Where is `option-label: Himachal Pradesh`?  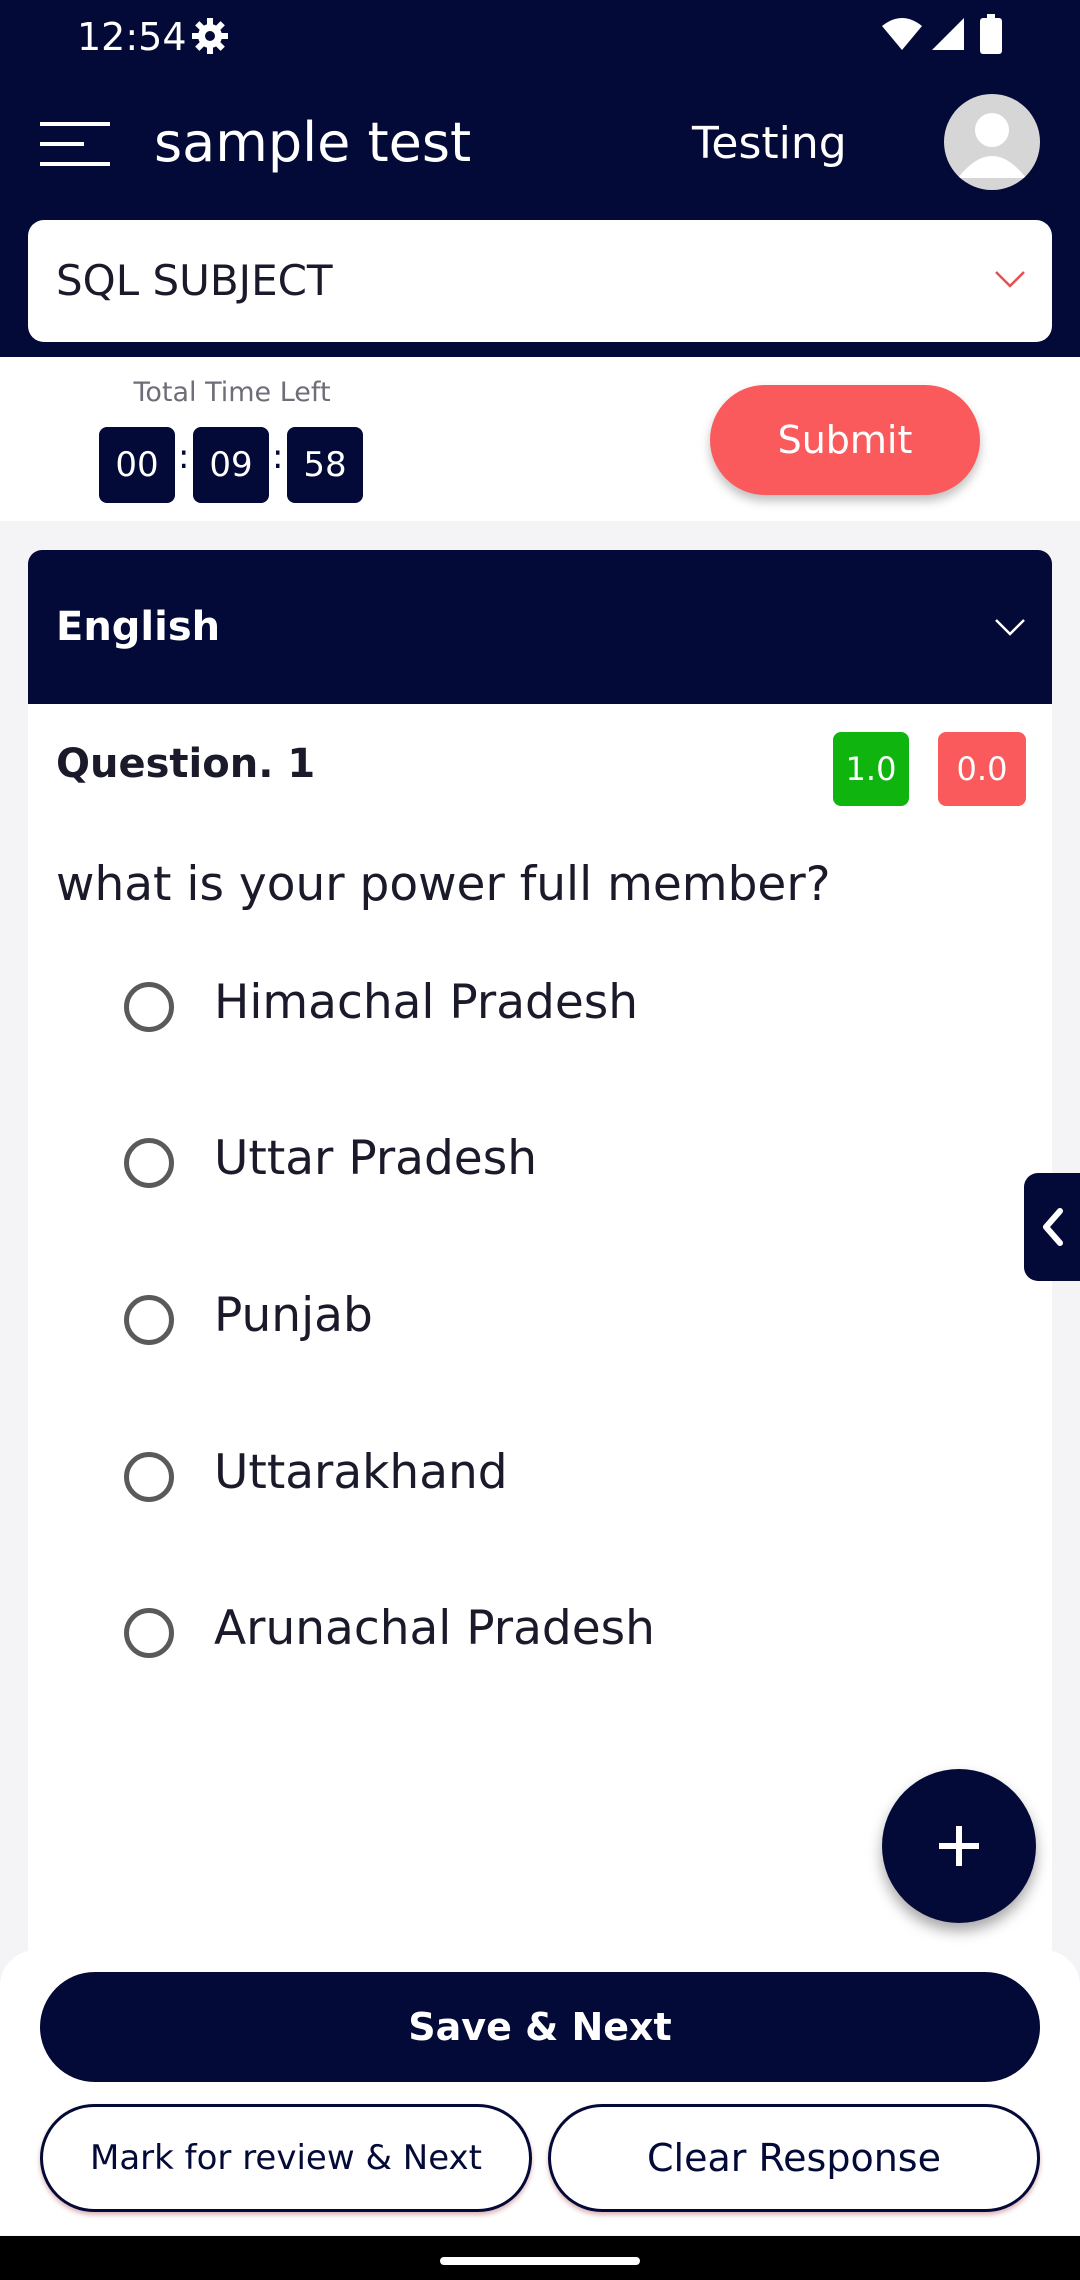
option-label: Himachal Pradesh is located at coordinates (426, 1002).